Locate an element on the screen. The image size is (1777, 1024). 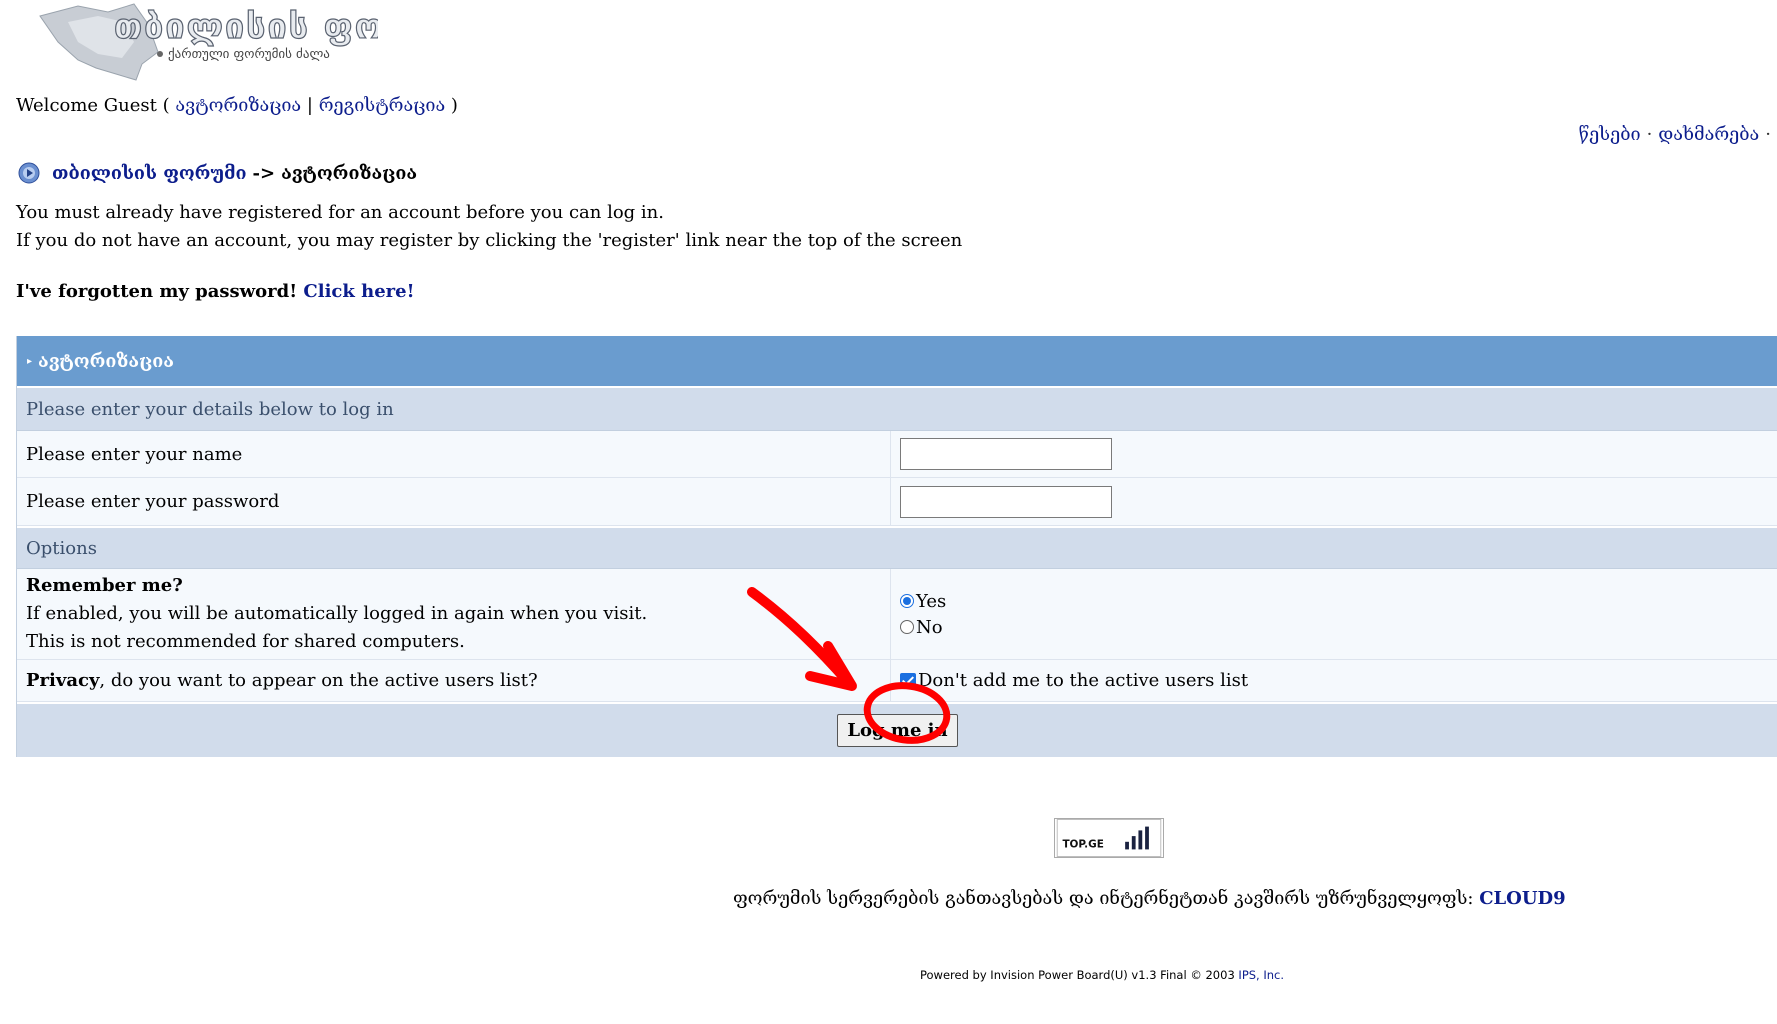
remember-no-option: No is located at coordinates (1338, 627).